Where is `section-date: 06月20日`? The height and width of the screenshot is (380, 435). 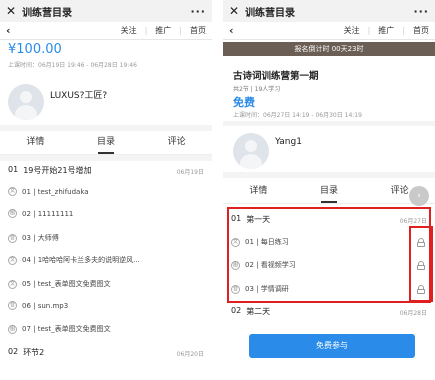 section-date: 06月20日 is located at coordinates (190, 354).